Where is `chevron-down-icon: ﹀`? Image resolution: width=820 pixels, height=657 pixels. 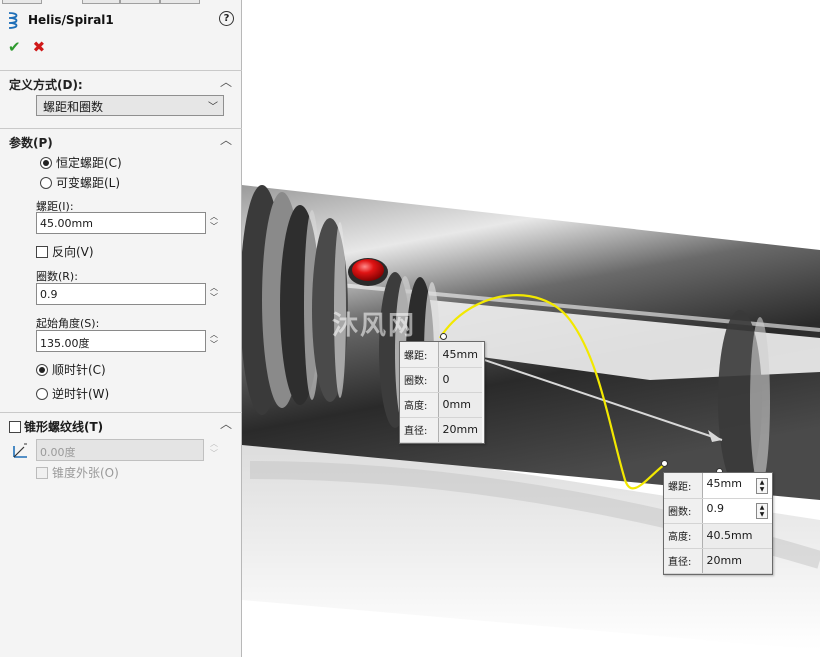 chevron-down-icon: ﹀ is located at coordinates (213, 107).